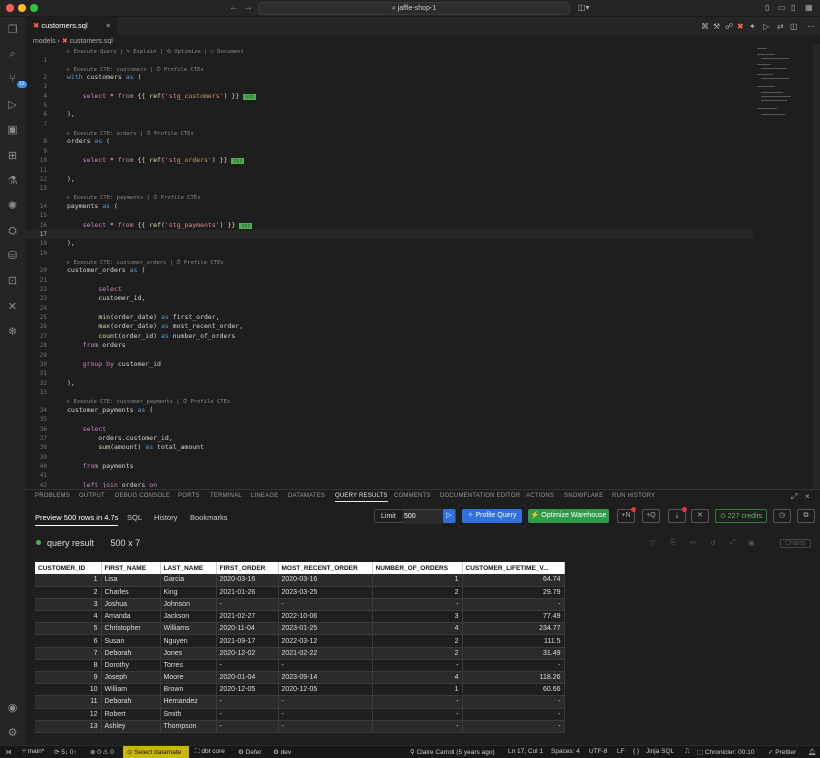  What do you see at coordinates (812, 752) in the screenshot?
I see `notifications-icon: 🔔︎` at bounding box center [812, 752].